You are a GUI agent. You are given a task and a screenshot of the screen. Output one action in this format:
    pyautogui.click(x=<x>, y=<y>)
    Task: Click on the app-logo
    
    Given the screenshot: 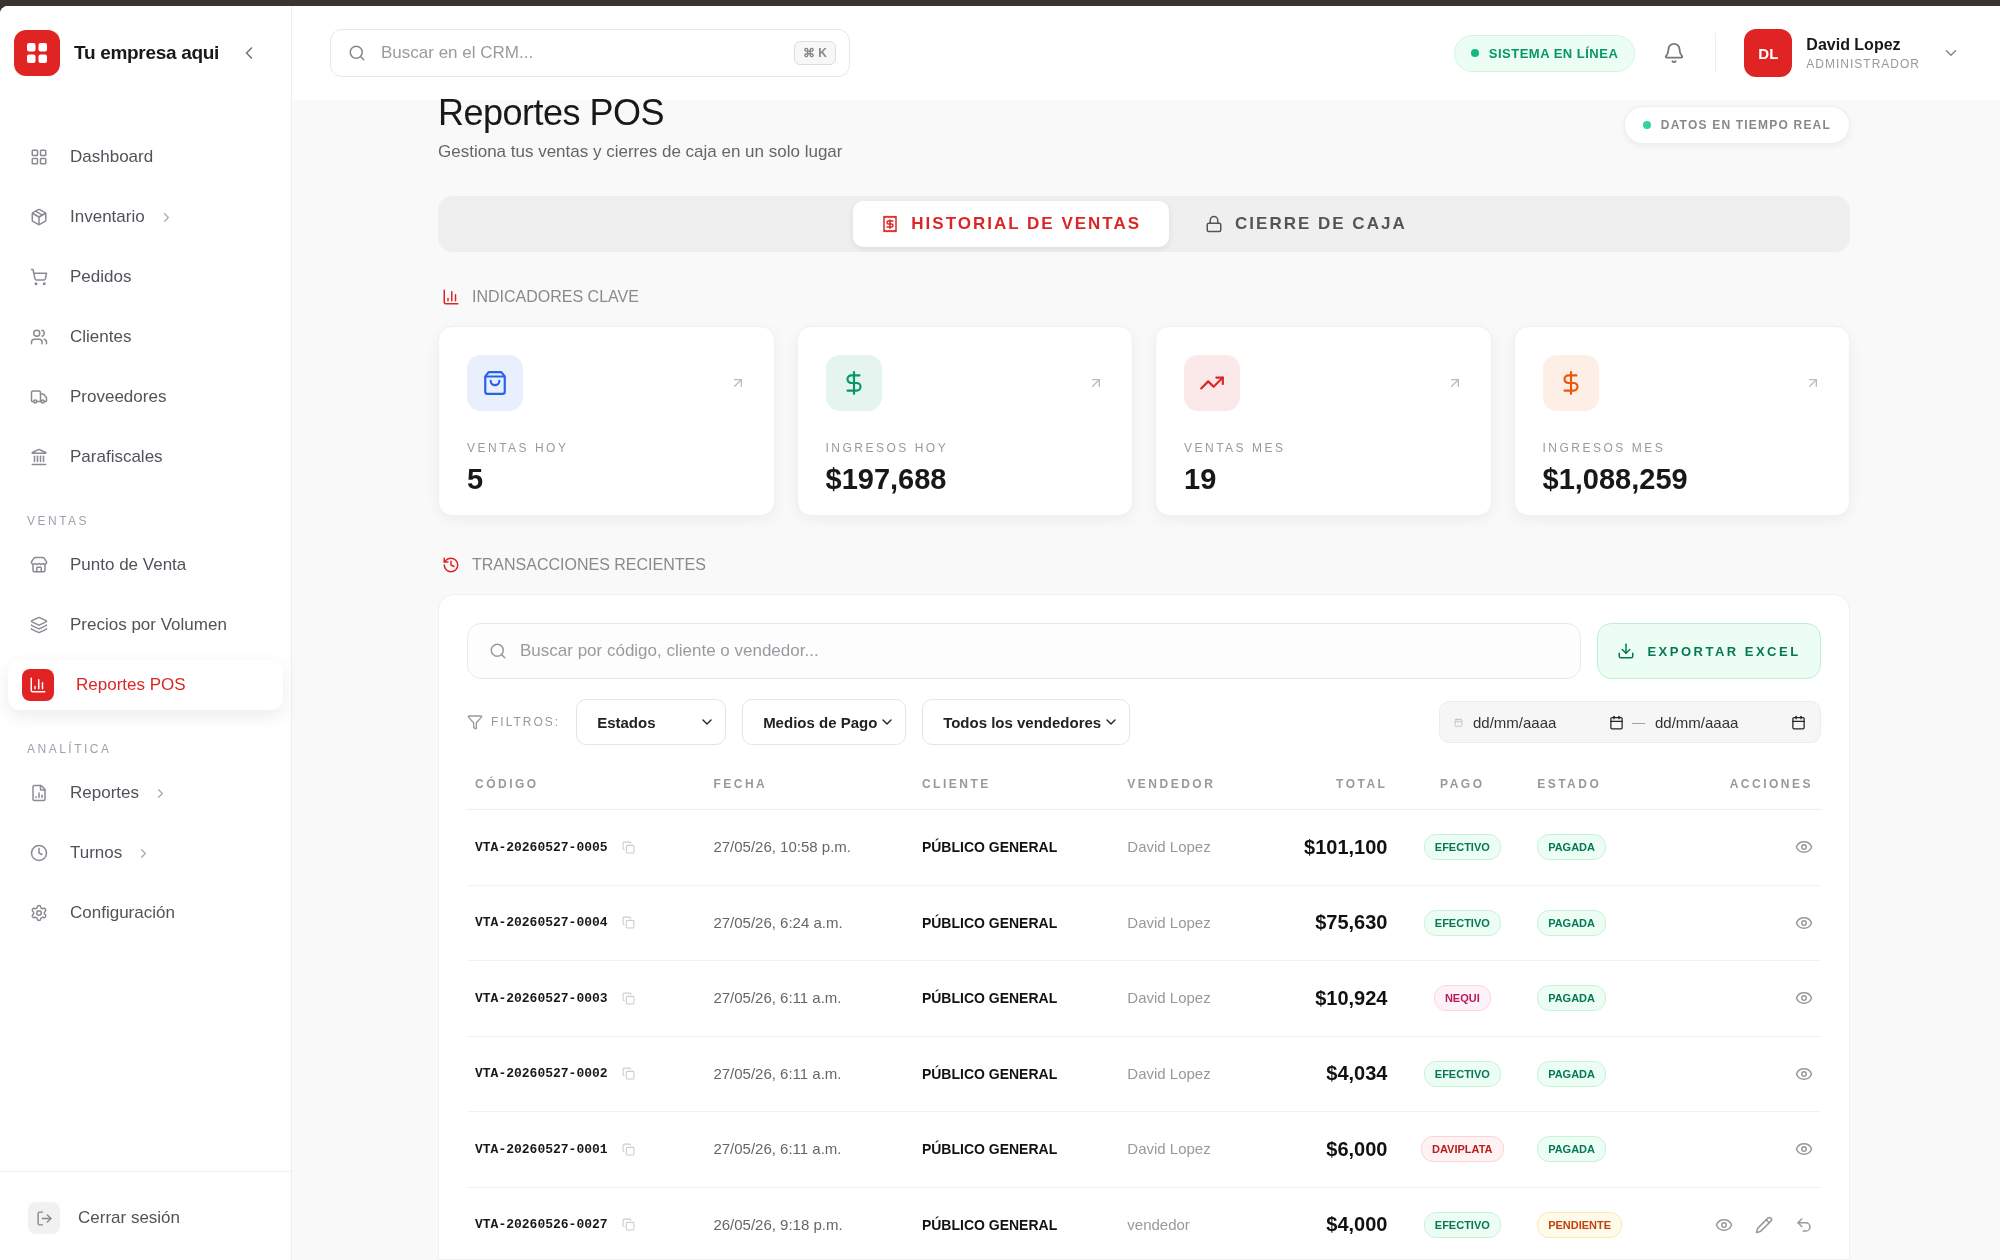 What is the action you would take?
    pyautogui.click(x=37, y=53)
    